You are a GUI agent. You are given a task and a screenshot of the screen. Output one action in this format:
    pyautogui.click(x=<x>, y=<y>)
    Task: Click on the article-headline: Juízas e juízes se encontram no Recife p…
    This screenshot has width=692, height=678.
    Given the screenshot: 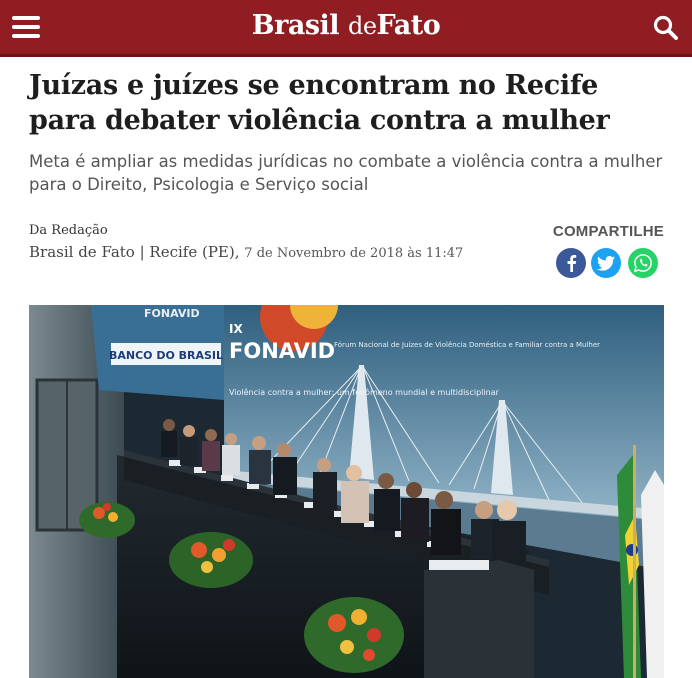 What is the action you would take?
    pyautogui.click(x=319, y=103)
    